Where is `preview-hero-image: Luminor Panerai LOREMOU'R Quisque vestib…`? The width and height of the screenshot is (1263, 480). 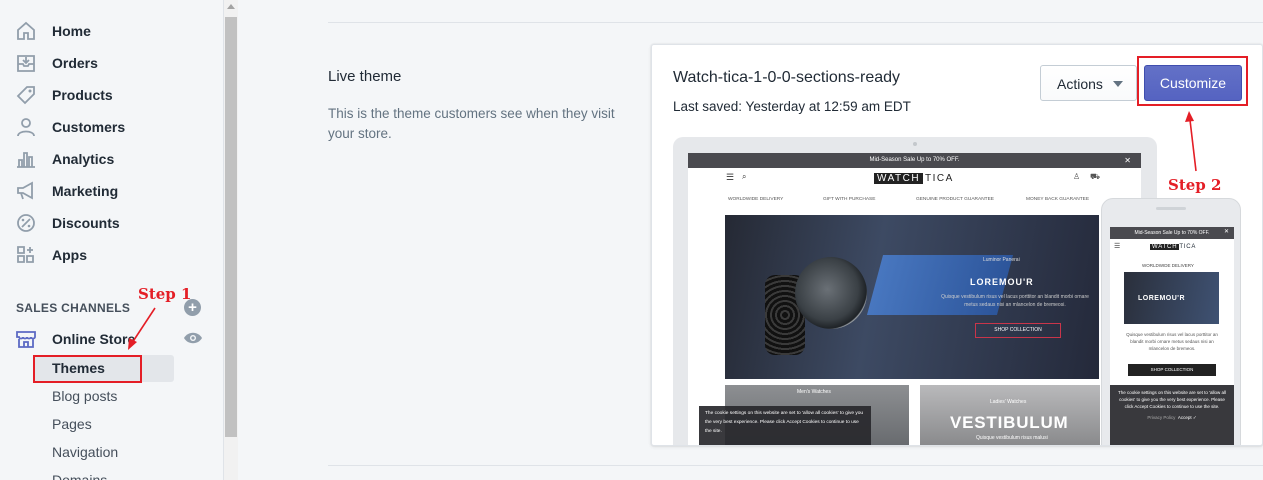
preview-hero-image: Luminor Panerai LOREMOU'R Quisque vestib… is located at coordinates (912, 297).